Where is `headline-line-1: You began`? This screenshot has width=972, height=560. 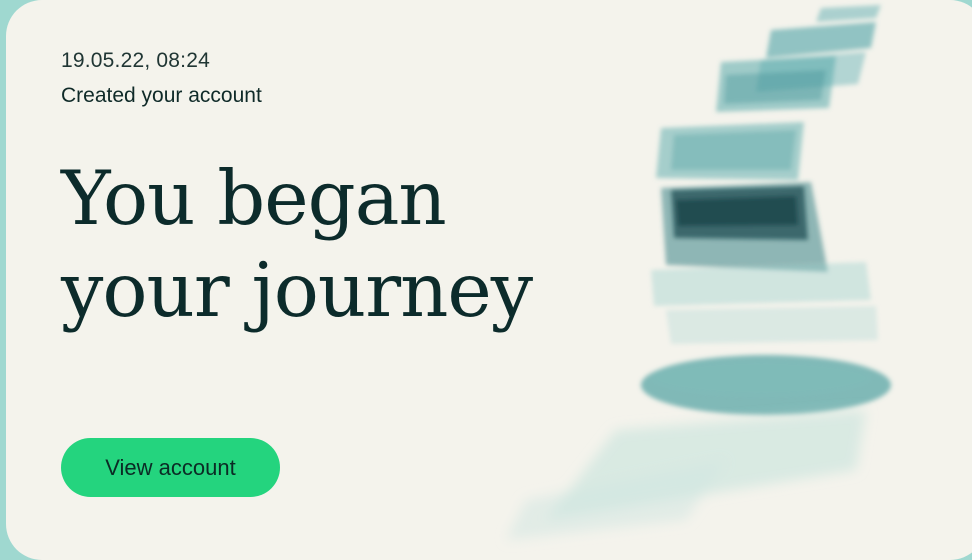 headline-line-1: You began is located at coordinates (254, 198).